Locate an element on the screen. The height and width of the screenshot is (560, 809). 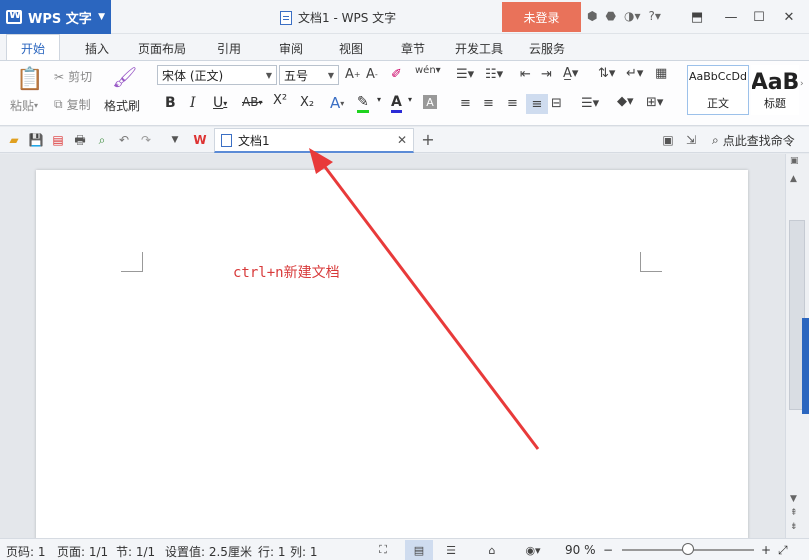
outline-view-icon: ☰ is located at coordinates (451, 550).